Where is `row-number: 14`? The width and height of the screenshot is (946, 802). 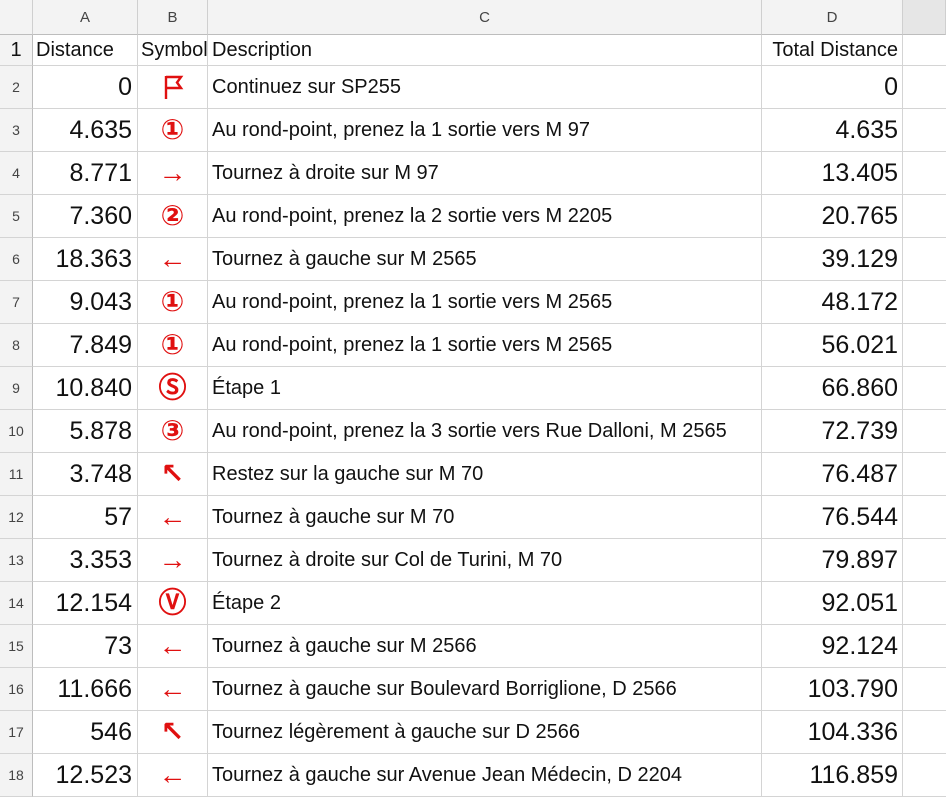
row-number: 14 is located at coordinates (16, 603).